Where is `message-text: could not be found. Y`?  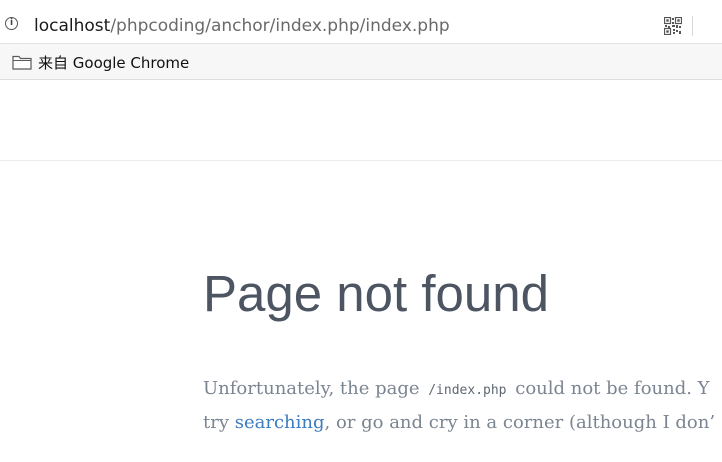 message-text: could not be found. Y is located at coordinates (609, 388).